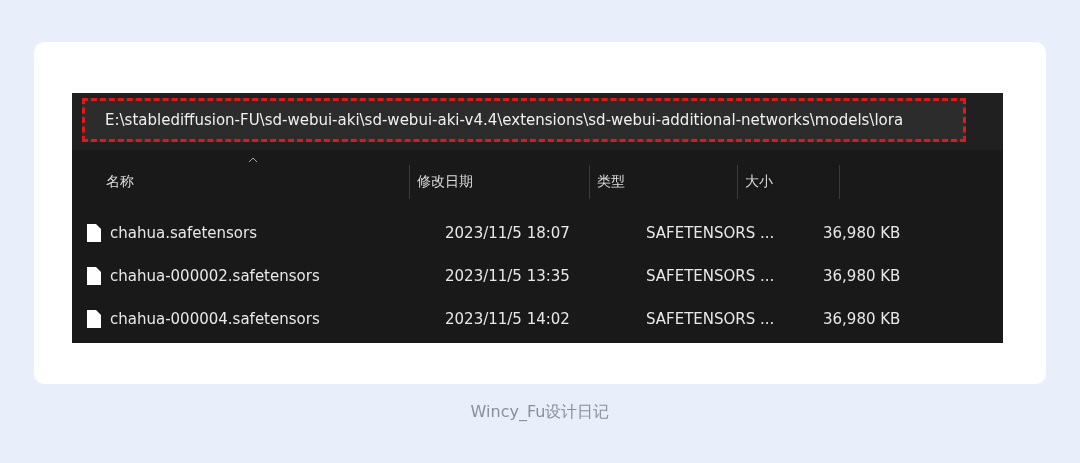  What do you see at coordinates (445, 182) in the screenshot?
I see `column-header: 修改日期` at bounding box center [445, 182].